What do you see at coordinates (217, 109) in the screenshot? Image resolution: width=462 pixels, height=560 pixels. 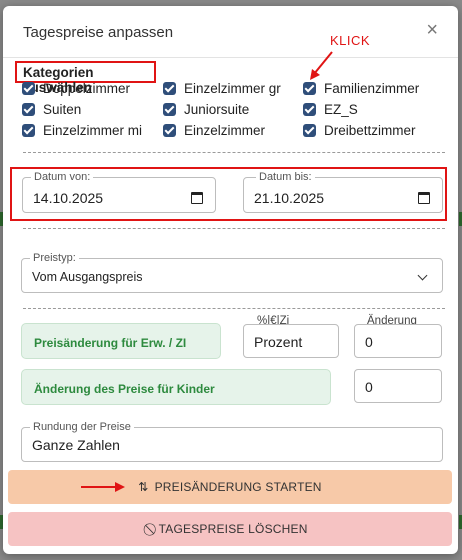 I see `checkbox-label: Juniorsuite` at bounding box center [217, 109].